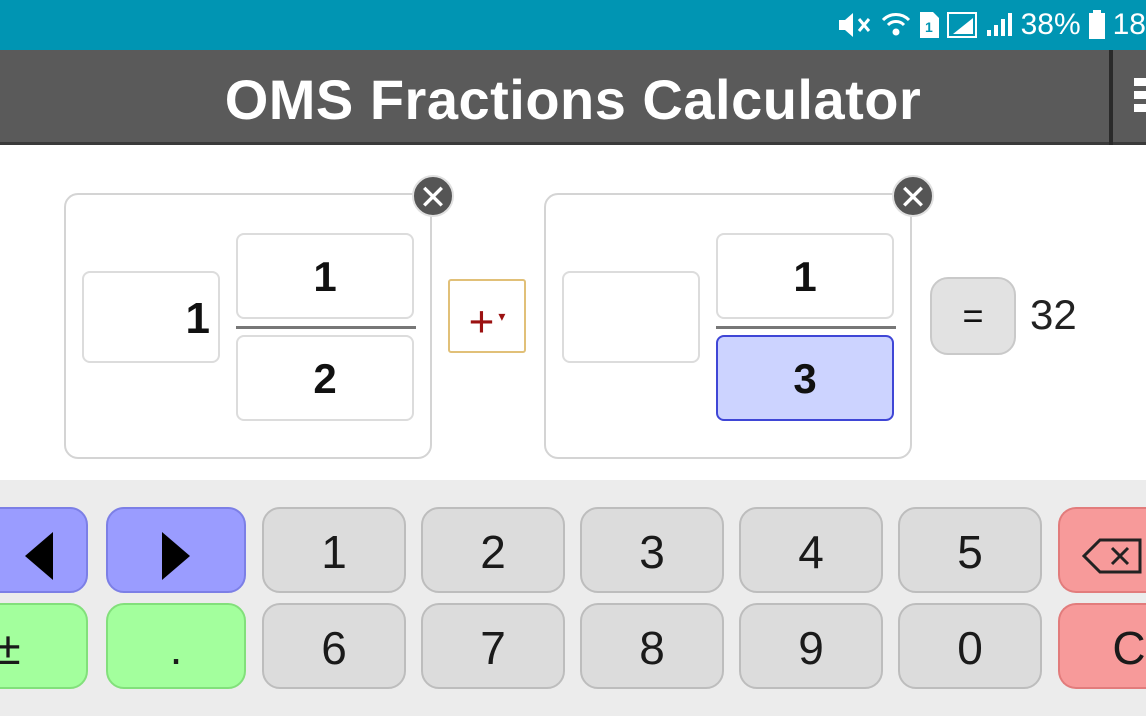 The width and height of the screenshot is (1146, 716). I want to click on backspace-button, so click(1102, 550).